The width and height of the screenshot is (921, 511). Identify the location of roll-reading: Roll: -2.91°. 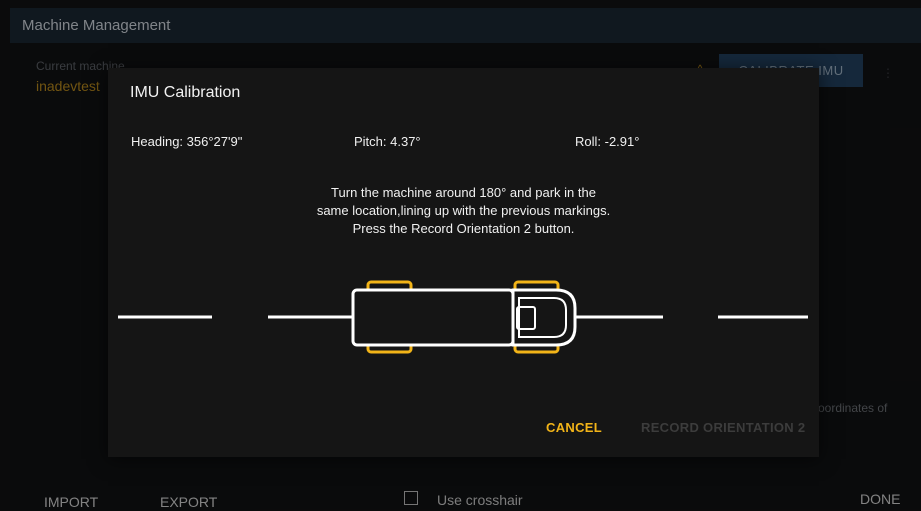
(607, 141).